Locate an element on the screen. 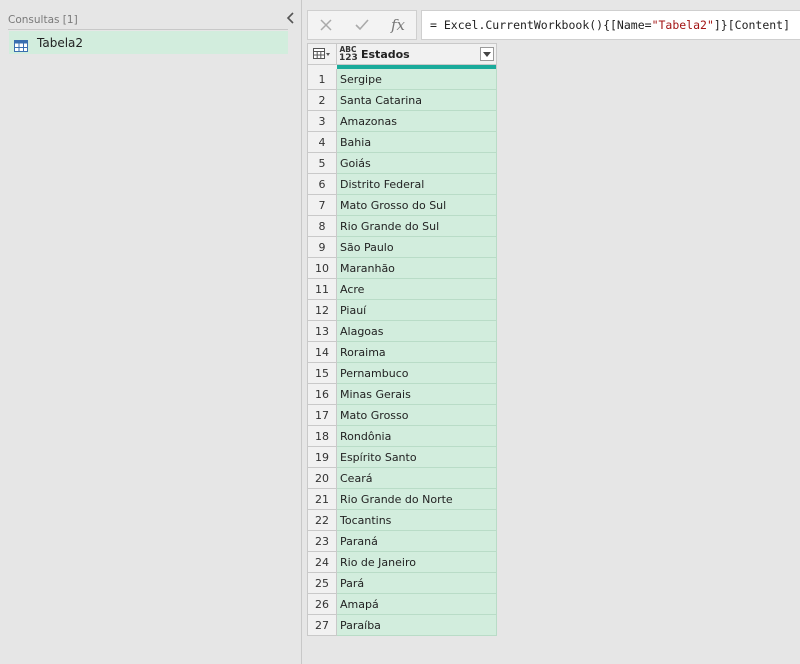  row-number: 19 is located at coordinates (322, 457).